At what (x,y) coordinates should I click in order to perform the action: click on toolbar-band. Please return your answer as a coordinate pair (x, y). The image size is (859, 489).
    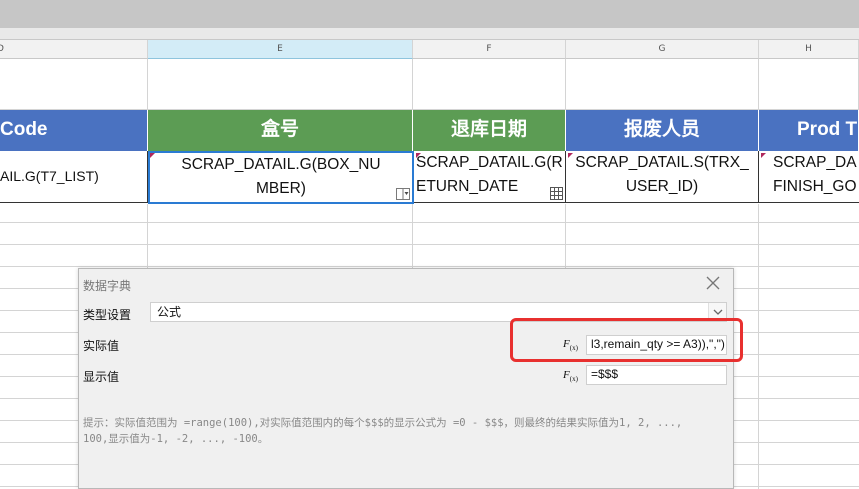
    Looking at the image, I should click on (429, 14).